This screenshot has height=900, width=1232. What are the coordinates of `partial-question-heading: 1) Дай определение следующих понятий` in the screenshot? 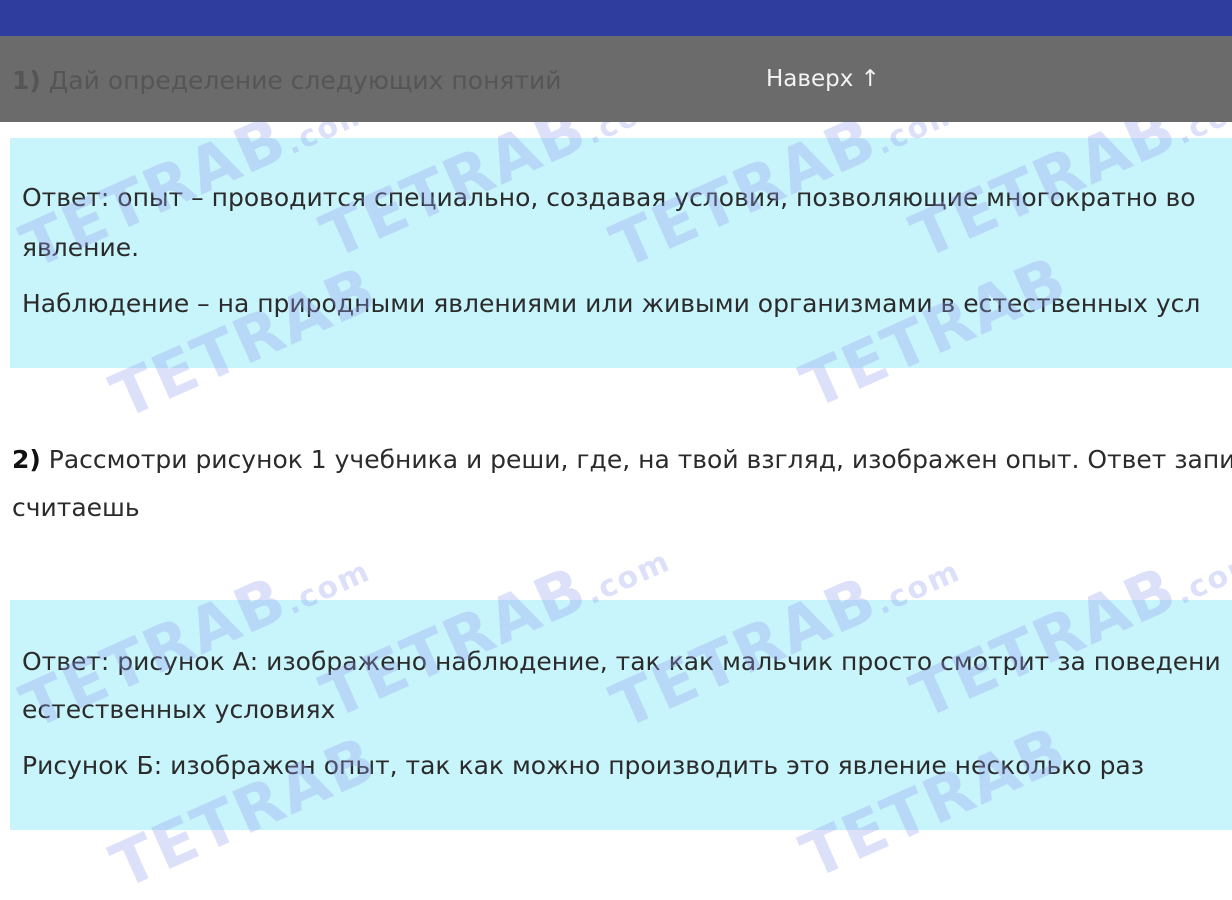 It's located at (287, 81).